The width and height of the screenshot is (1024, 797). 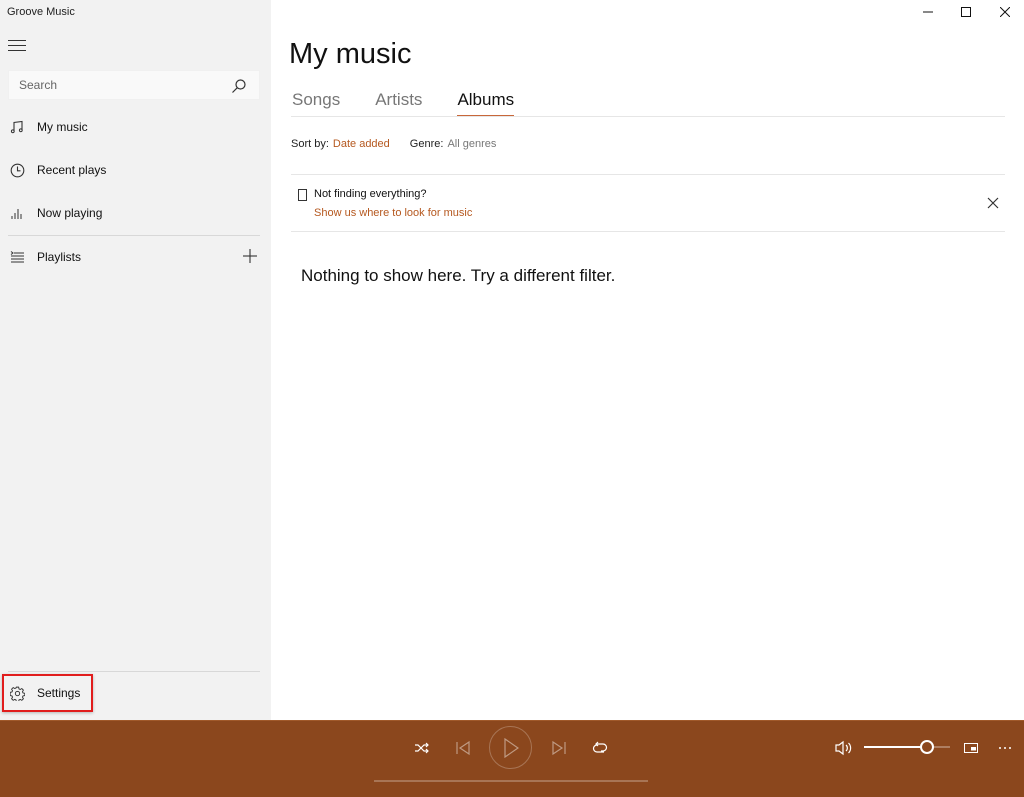 What do you see at coordinates (18, 127) in the screenshot?
I see `music-note-icon` at bounding box center [18, 127].